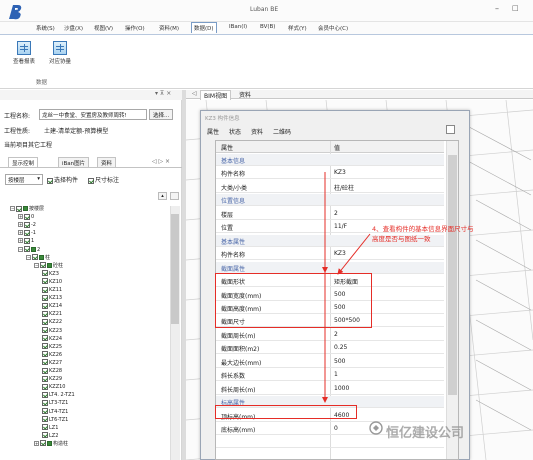  What do you see at coordinates (52, 322) in the screenshot?
I see `tree-node: KZ22` at bounding box center [52, 322].